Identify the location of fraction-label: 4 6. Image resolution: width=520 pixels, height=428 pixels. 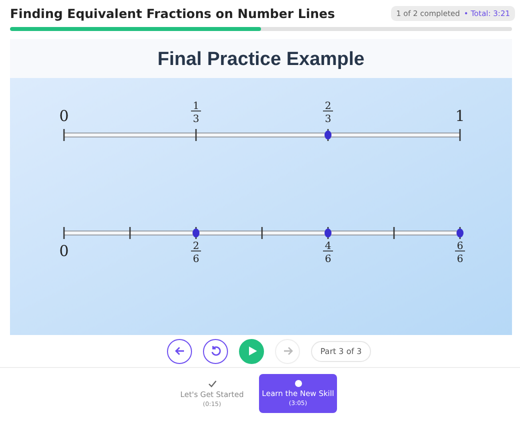
(328, 253).